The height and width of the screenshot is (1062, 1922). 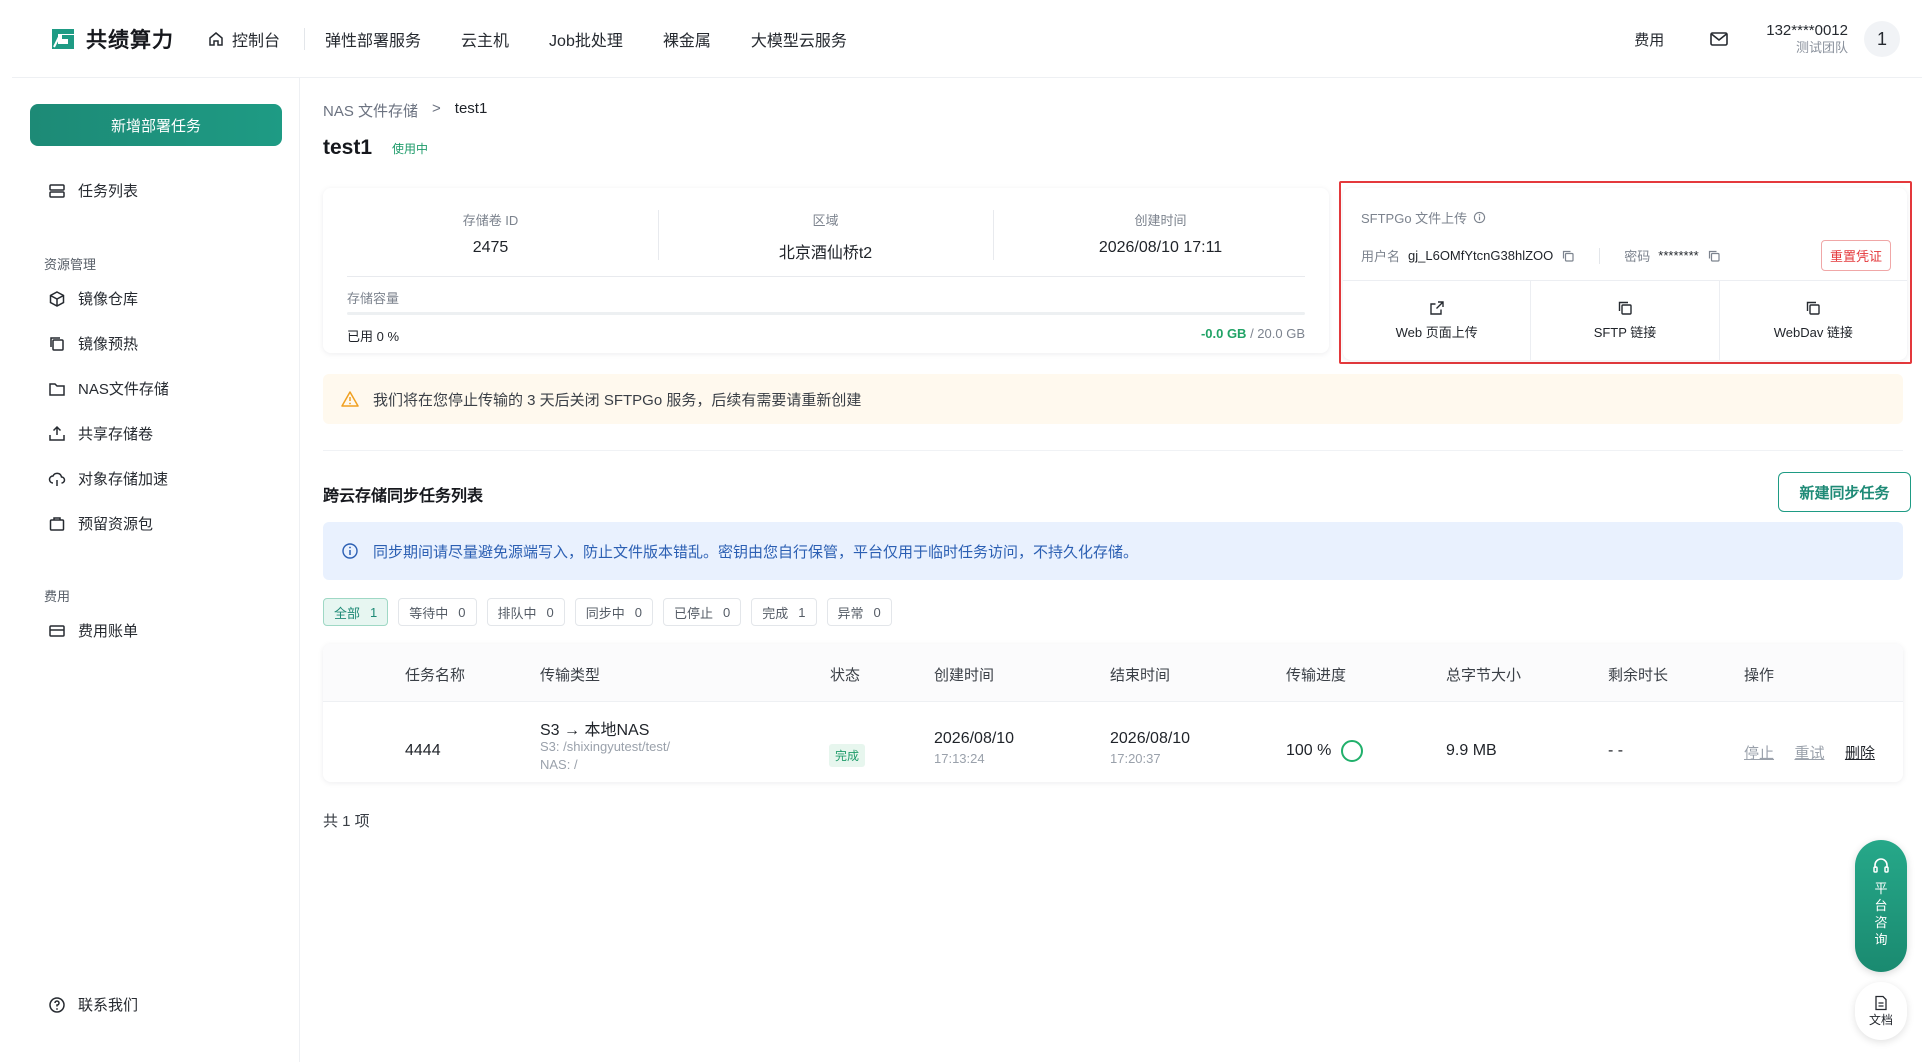 What do you see at coordinates (799, 39) in the screenshot?
I see `nav-llm-cloud: 大模型云服务` at bounding box center [799, 39].